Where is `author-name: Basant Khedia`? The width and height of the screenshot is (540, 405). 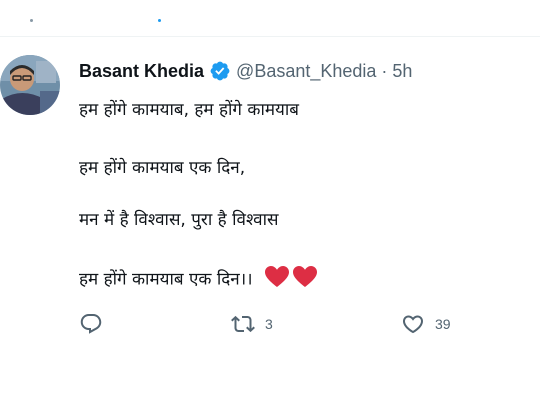
author-name: Basant Khedia is located at coordinates (141, 71).